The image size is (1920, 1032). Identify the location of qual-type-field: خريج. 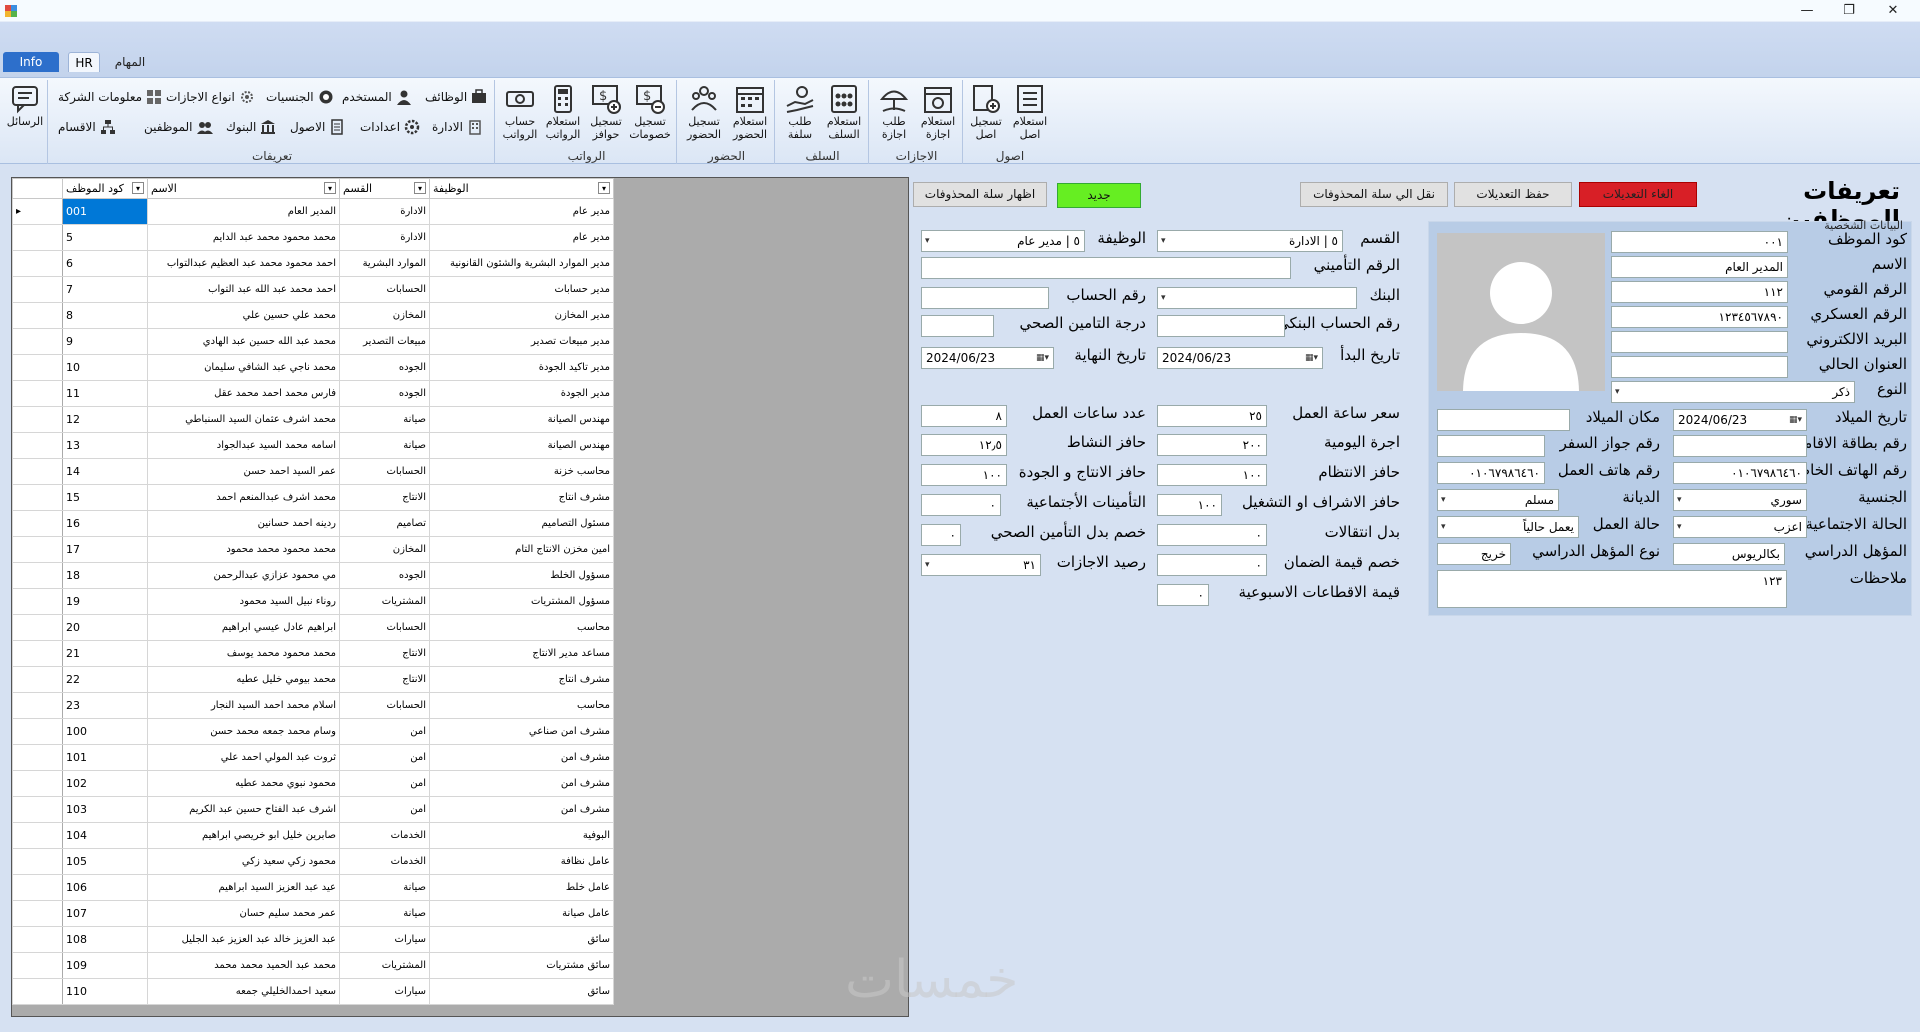
(1474, 554).